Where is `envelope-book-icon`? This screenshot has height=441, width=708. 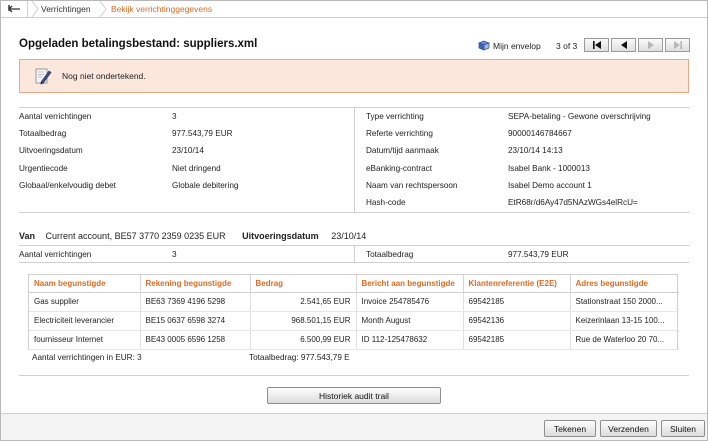 envelope-book-icon is located at coordinates (484, 45).